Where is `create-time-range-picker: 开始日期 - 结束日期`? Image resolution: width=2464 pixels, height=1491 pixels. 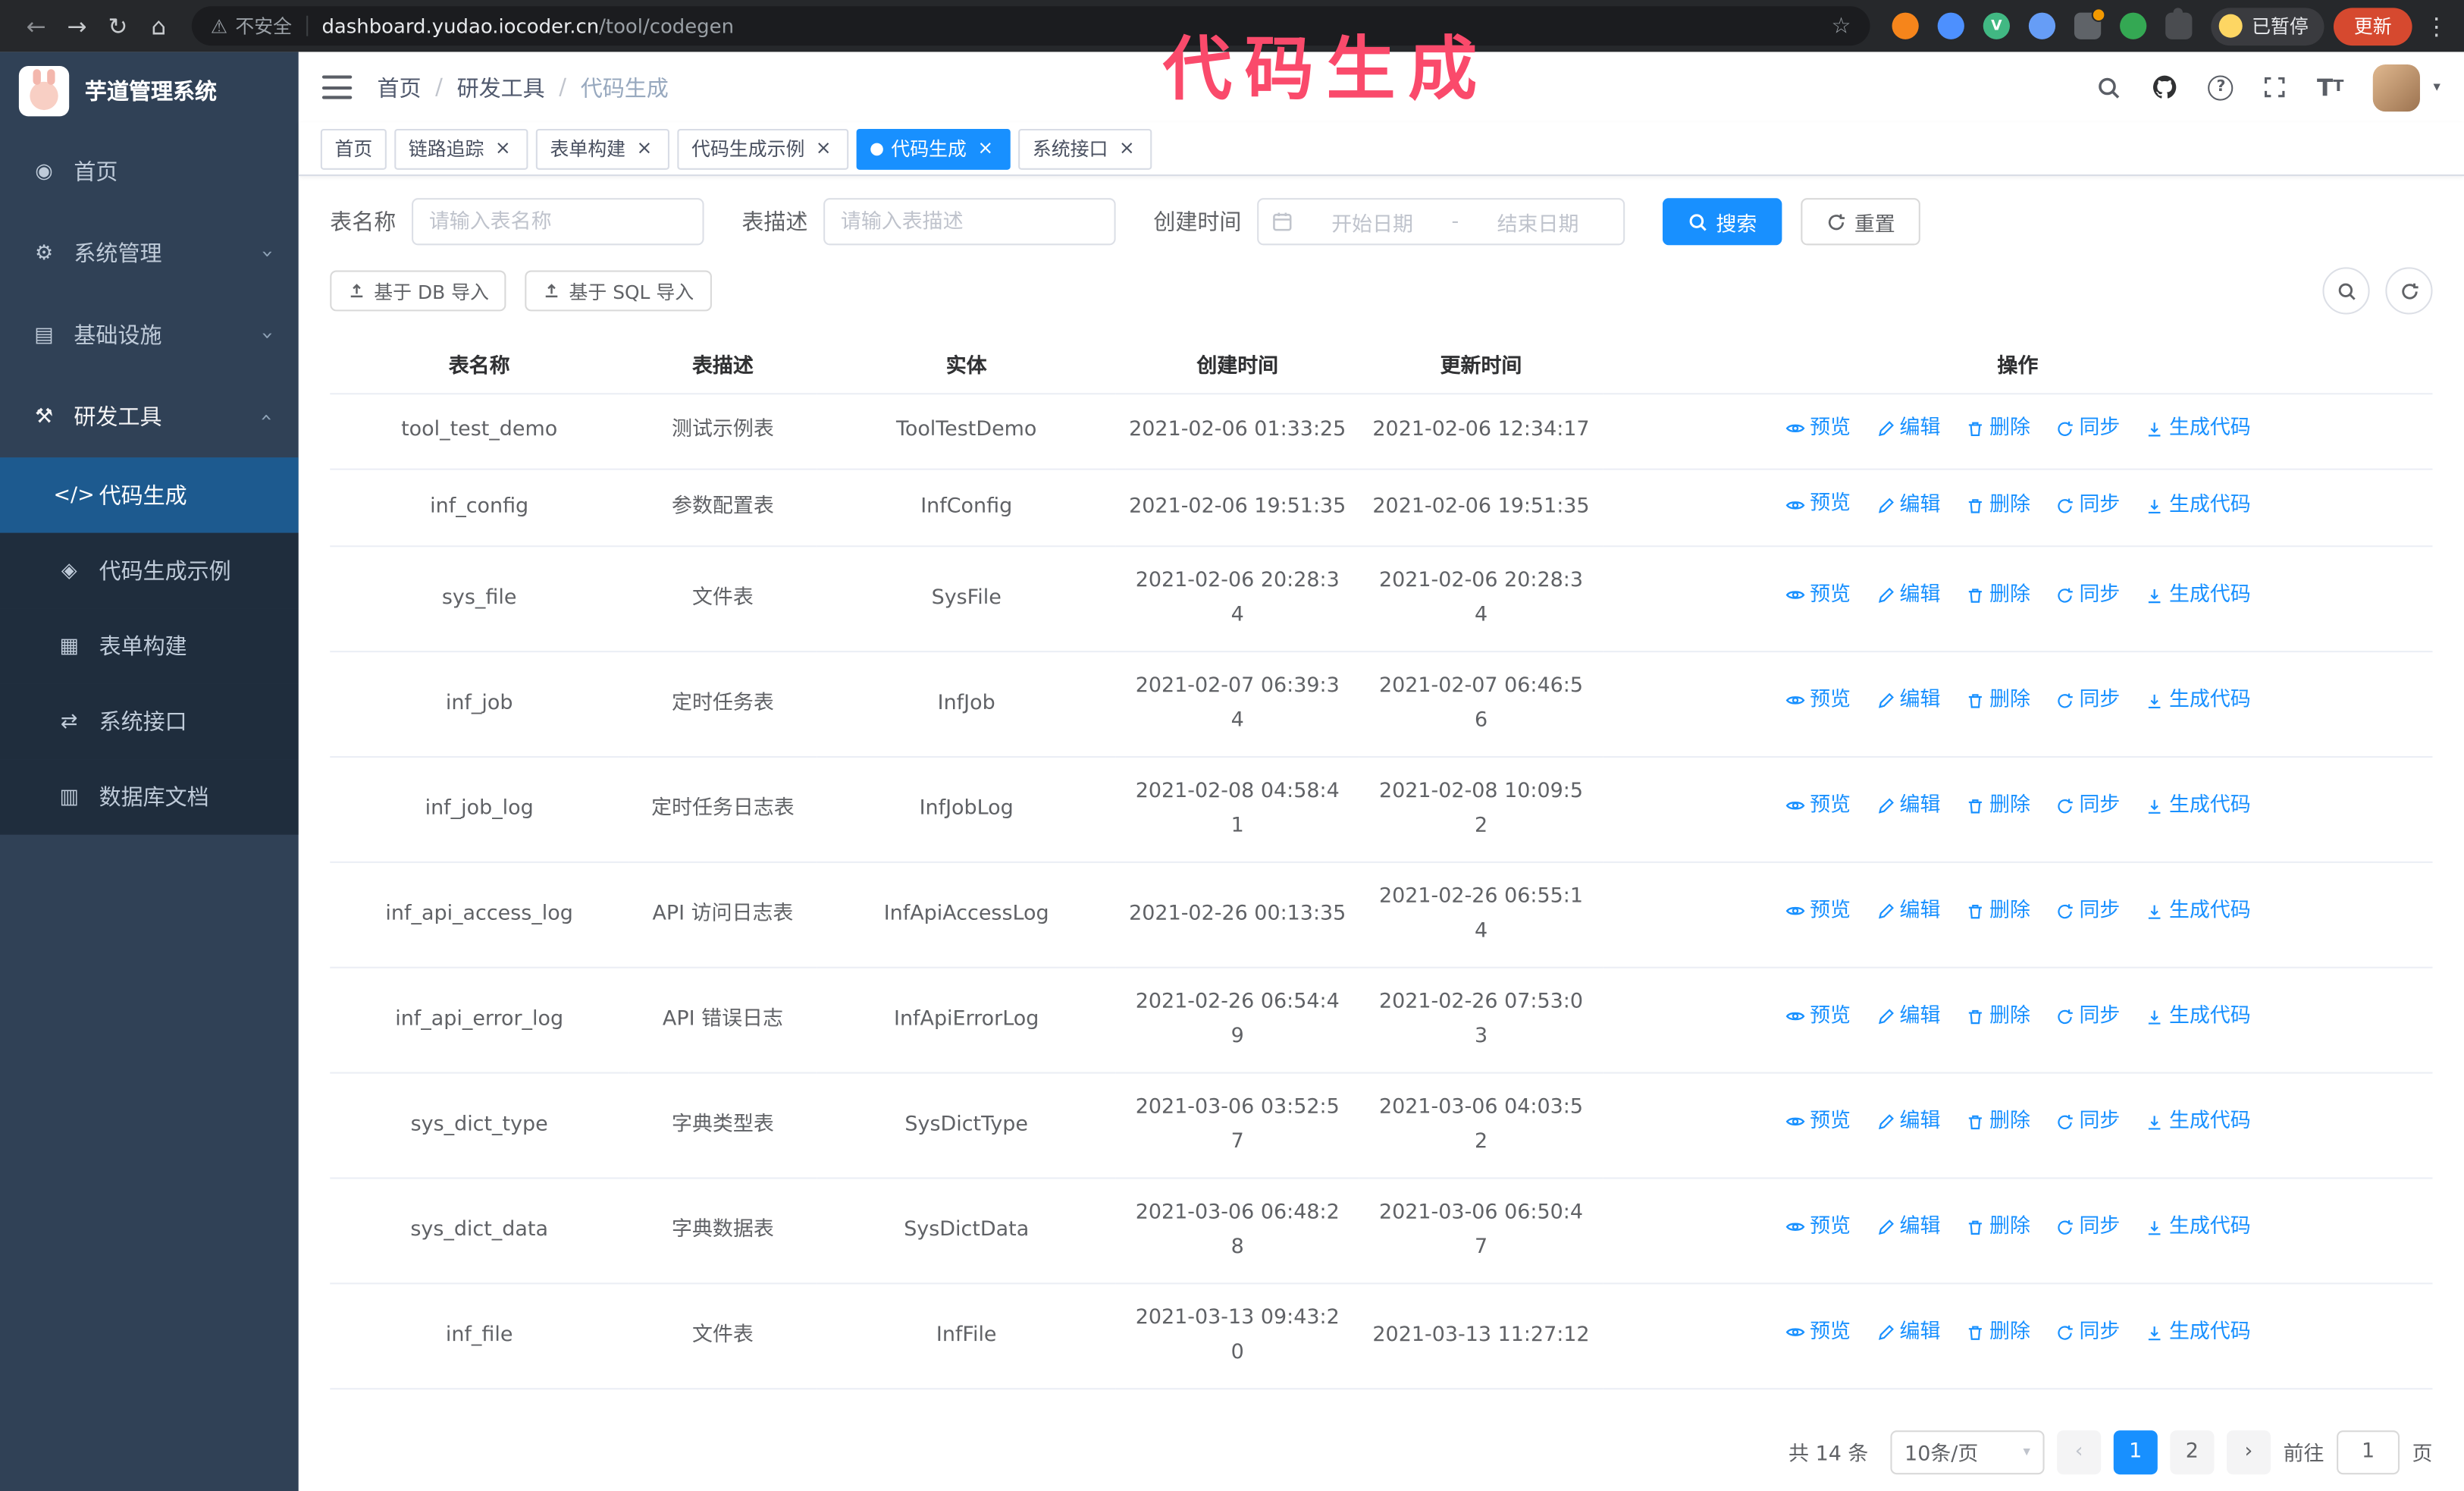 create-time-range-picker: 开始日期 - 结束日期 is located at coordinates (1441, 222).